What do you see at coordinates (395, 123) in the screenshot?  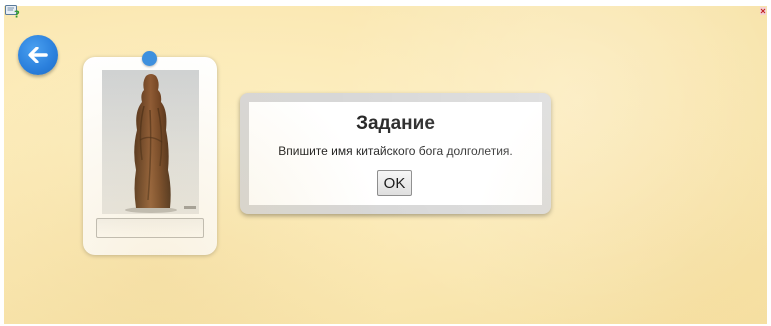 I see `dialog-title: Задание` at bounding box center [395, 123].